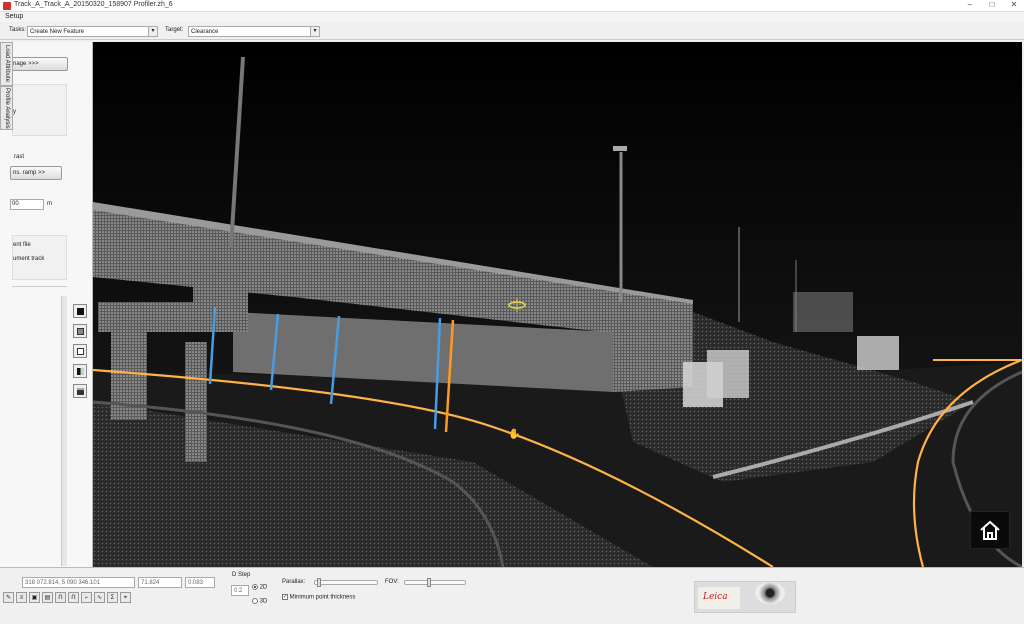  I want to click on image-settings-box: y, so click(39, 110).